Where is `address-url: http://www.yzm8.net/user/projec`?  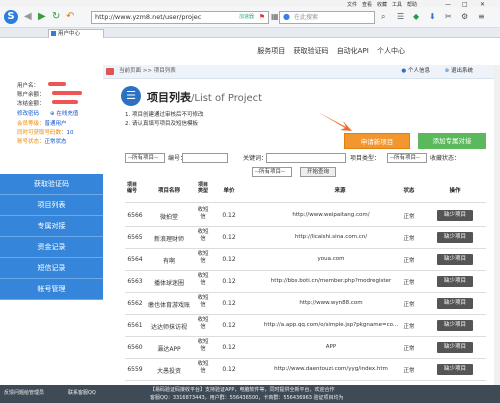
address-url: http://www.yzm8.net/user/projec is located at coordinates (148, 17).